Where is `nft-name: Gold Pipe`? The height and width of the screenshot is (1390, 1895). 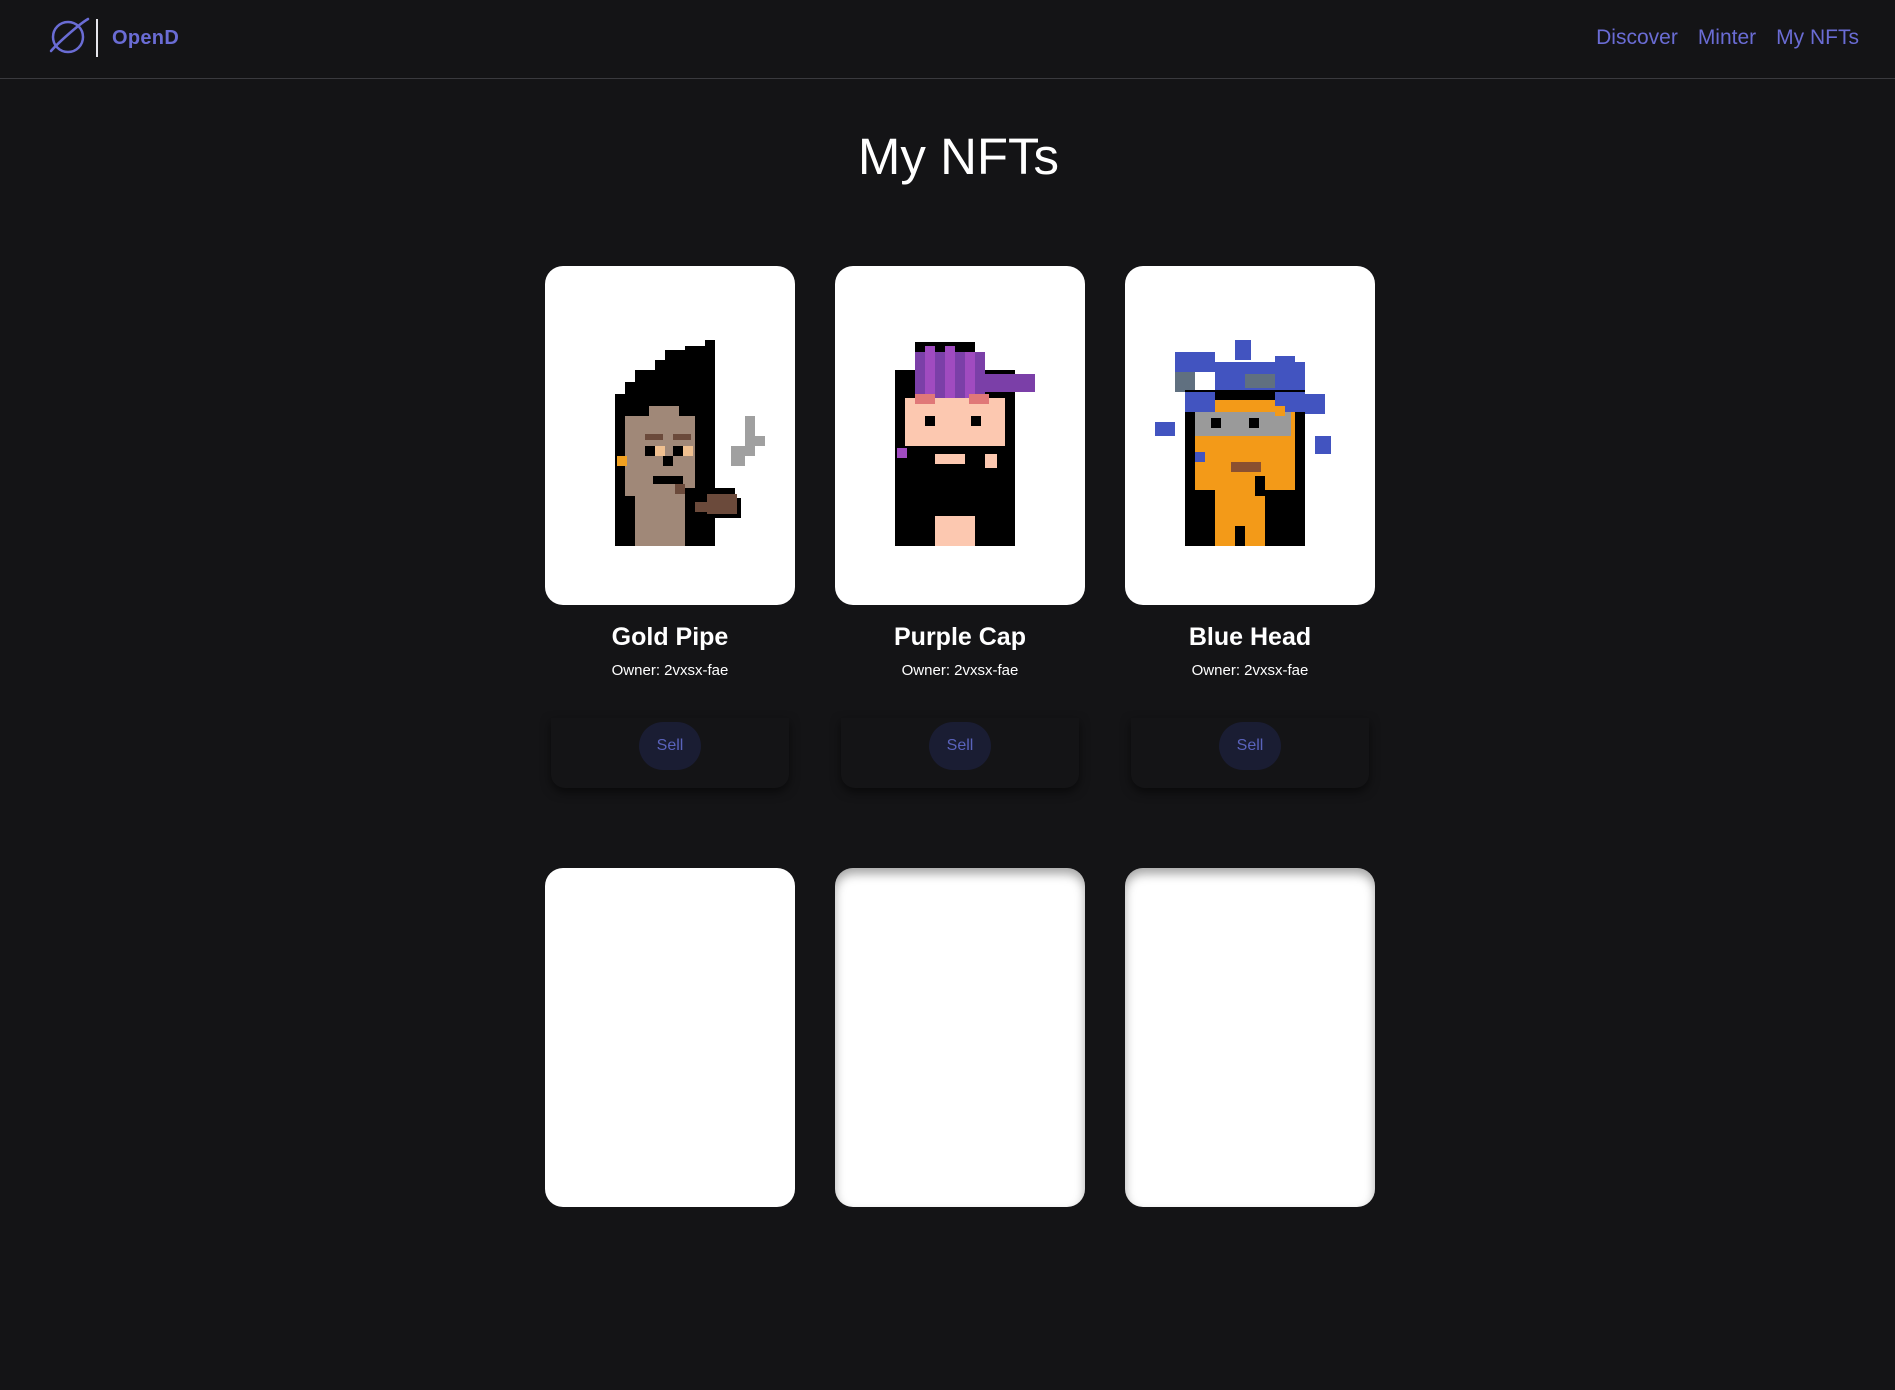 nft-name: Gold Pipe is located at coordinates (670, 637).